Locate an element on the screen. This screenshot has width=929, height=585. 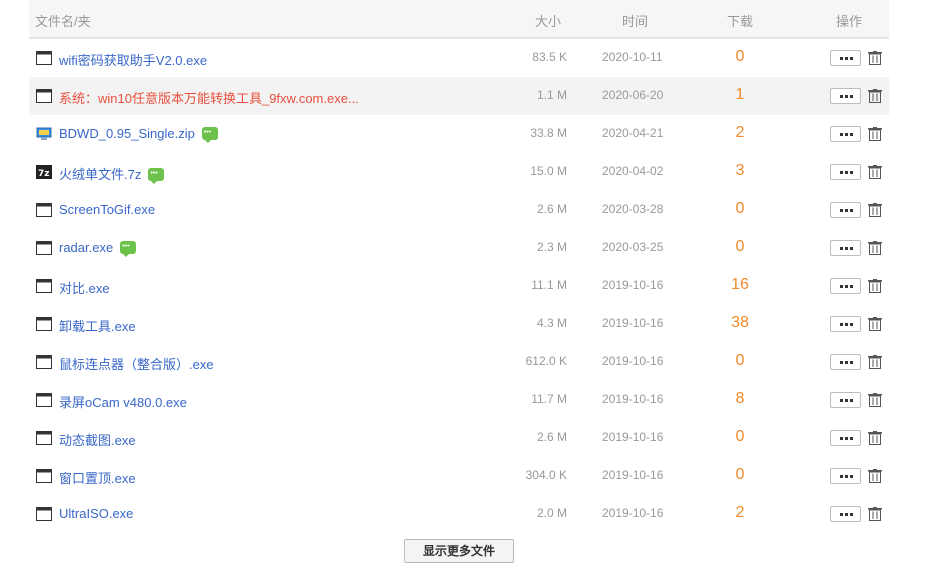
header-downloads: 下载 is located at coordinates (740, 20).